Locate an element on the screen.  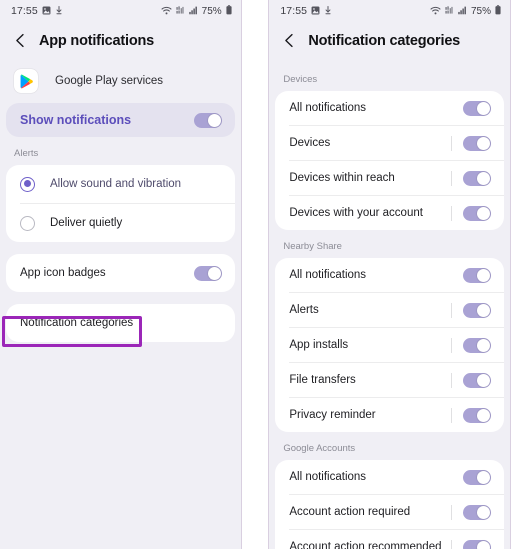
notification-categories-card: Notification categories is located at coordinates (120, 323).